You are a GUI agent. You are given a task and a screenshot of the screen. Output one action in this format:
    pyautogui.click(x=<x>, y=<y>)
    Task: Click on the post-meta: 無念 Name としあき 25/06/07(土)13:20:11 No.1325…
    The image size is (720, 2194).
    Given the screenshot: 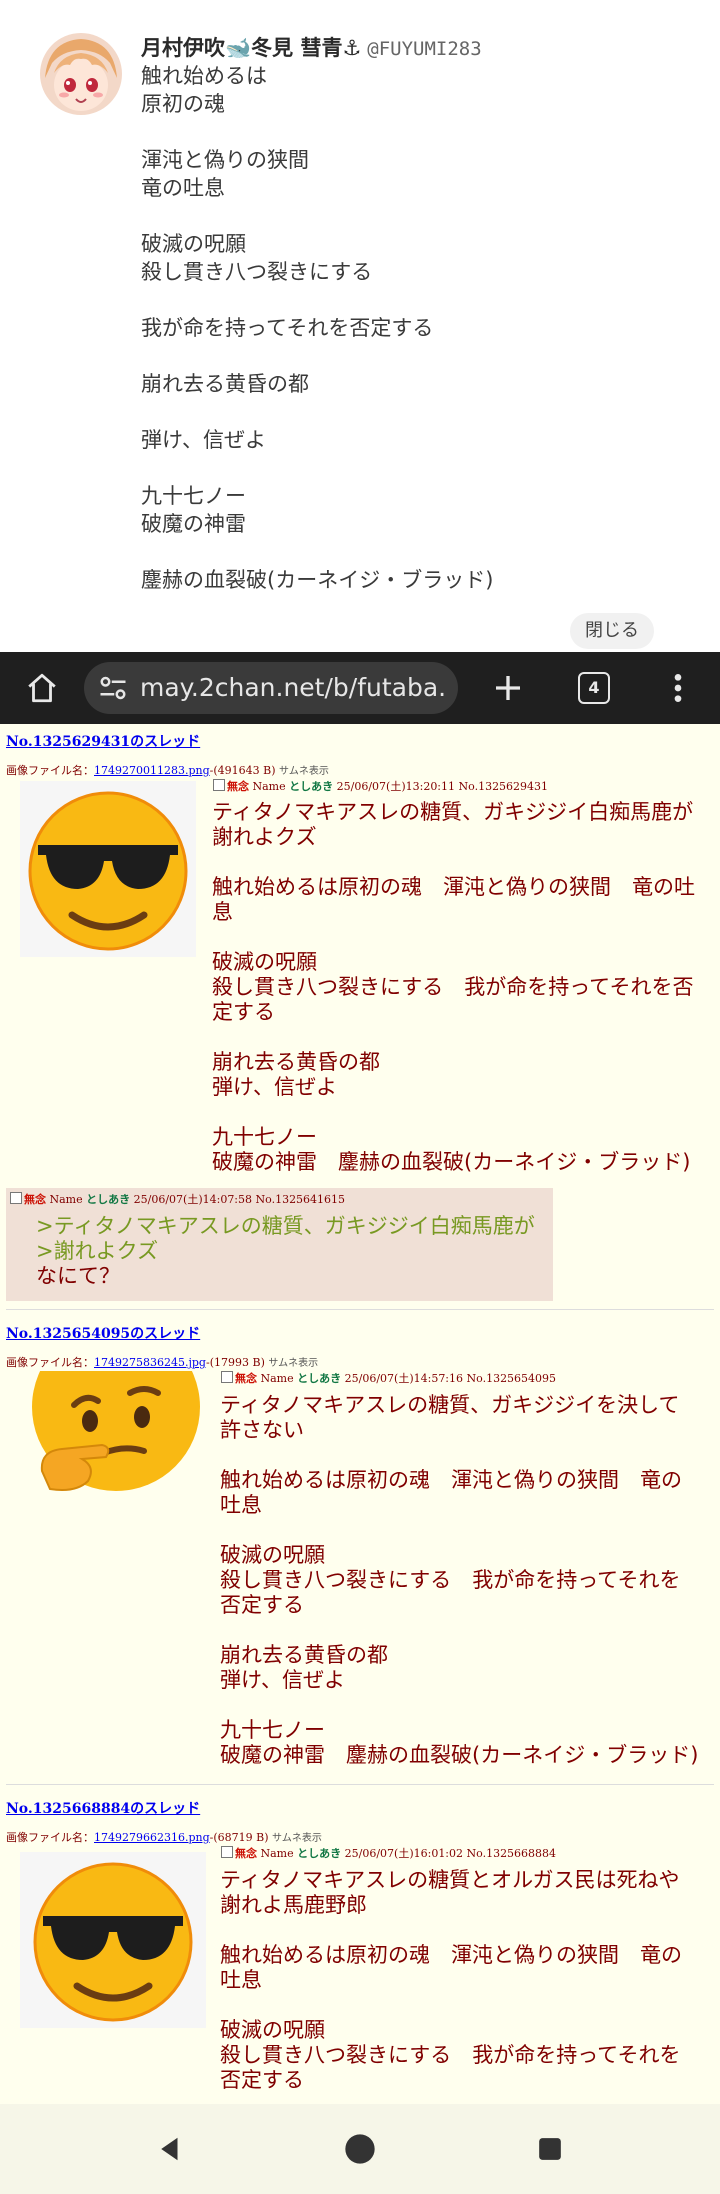 What is the action you would take?
    pyautogui.click(x=380, y=786)
    